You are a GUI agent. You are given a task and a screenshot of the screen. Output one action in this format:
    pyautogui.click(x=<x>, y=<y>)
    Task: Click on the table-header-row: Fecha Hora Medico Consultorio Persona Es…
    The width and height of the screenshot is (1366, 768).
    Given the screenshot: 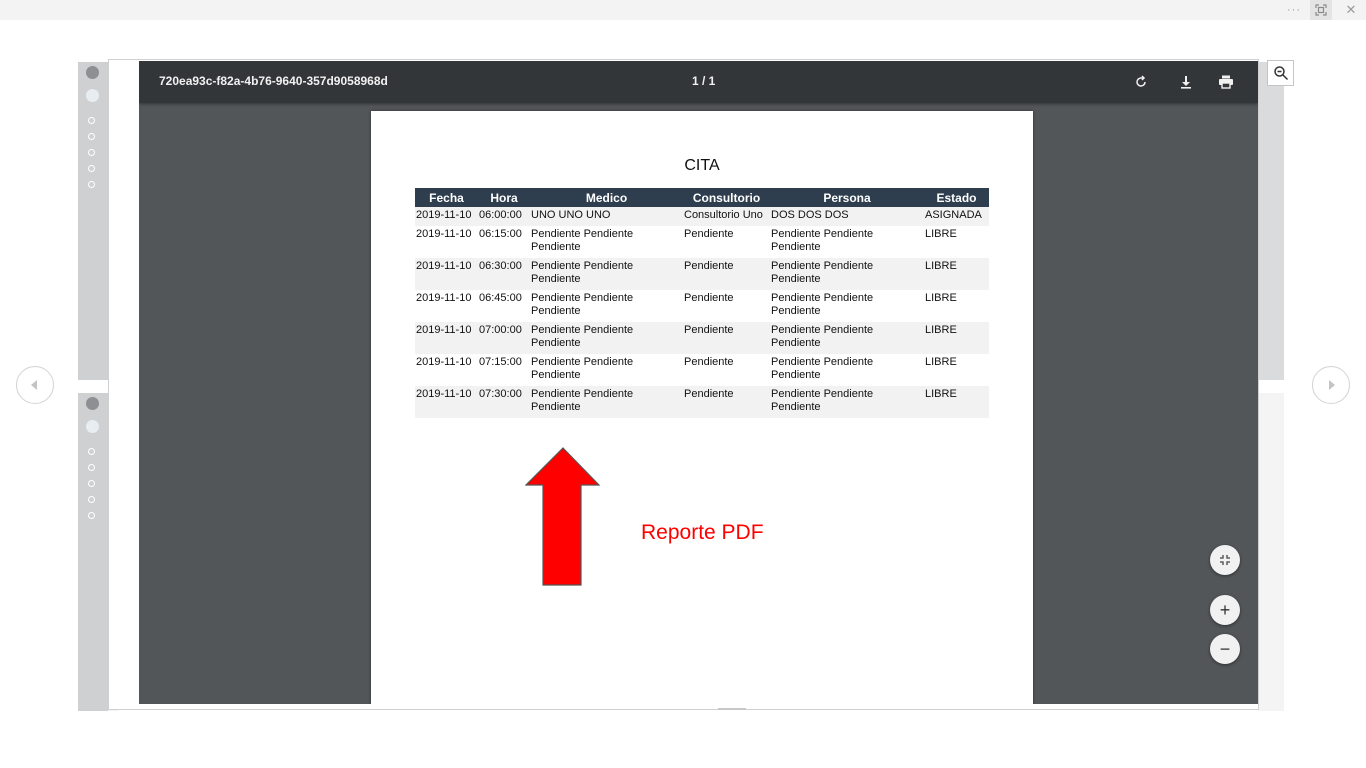 What is the action you would take?
    pyautogui.click(x=702, y=197)
    